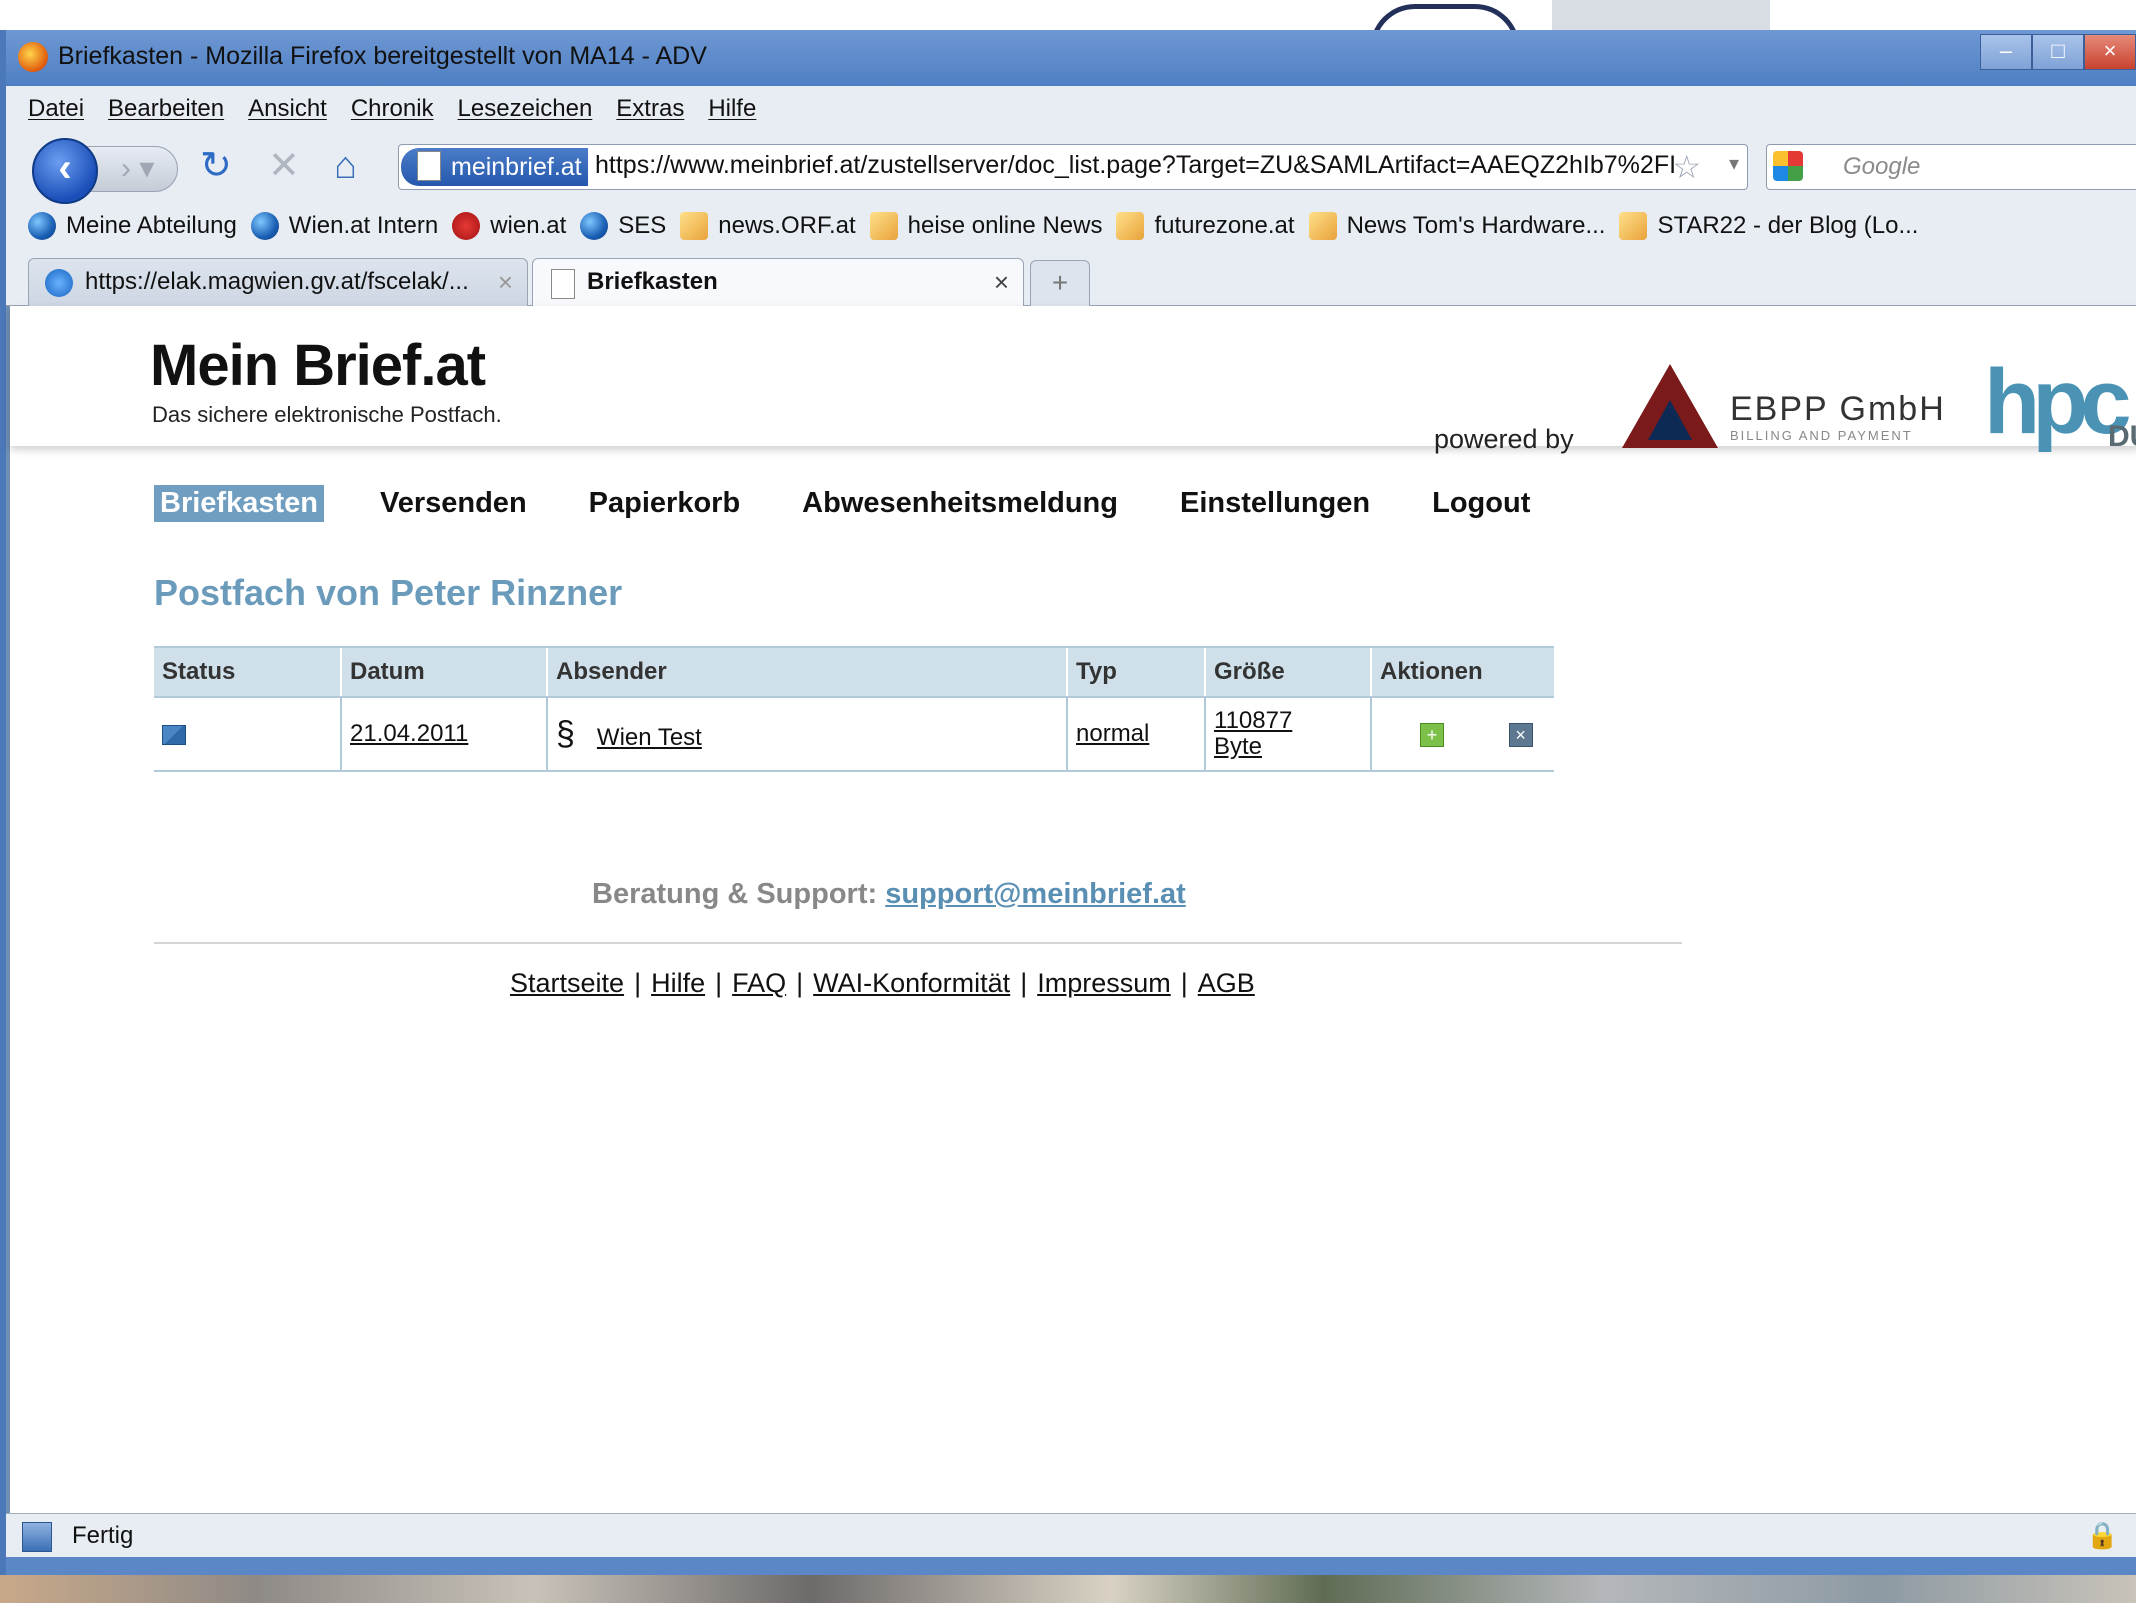 This screenshot has width=2136, height=1603. What do you see at coordinates (1226, 983) in the screenshot?
I see `footer-link-agb: AGB` at bounding box center [1226, 983].